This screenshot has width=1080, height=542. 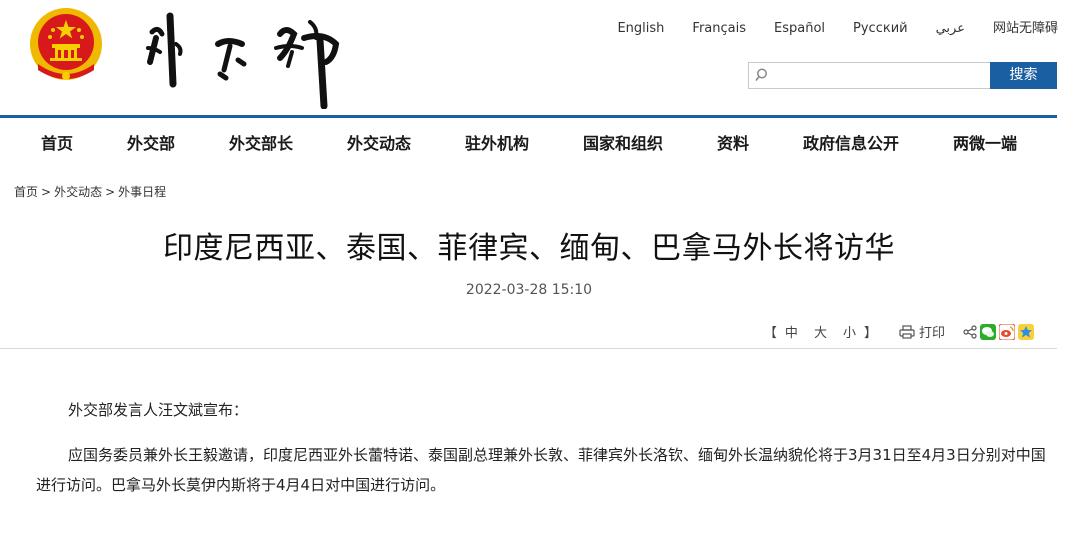 What do you see at coordinates (158, 410) in the screenshot?
I see `article-paragraph: 外交部发言人汪文斌宣布：` at bounding box center [158, 410].